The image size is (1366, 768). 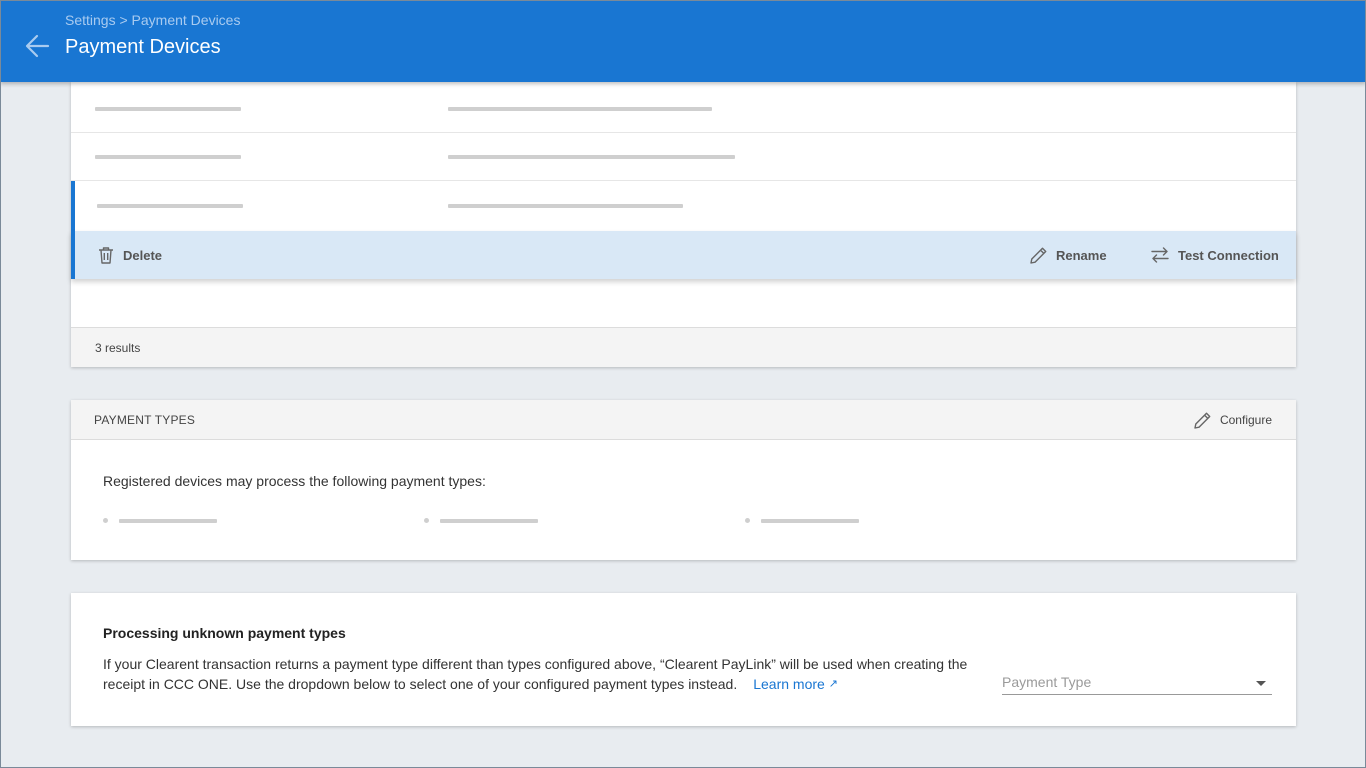 I want to click on rename-button: Rename, so click(x=1068, y=255).